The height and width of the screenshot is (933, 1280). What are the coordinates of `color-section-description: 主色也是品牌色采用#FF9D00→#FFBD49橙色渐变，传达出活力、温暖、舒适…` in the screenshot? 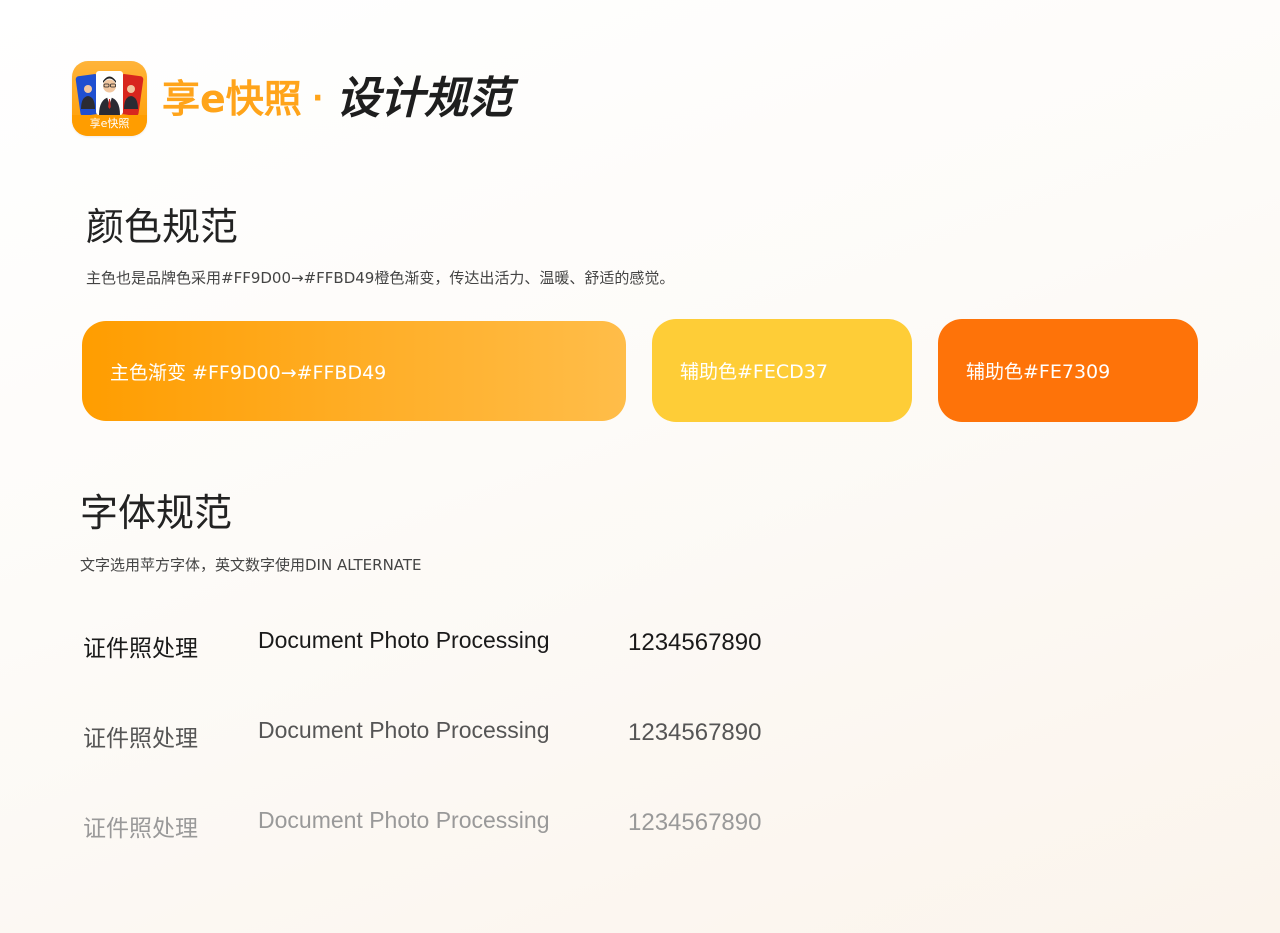 It's located at (380, 278).